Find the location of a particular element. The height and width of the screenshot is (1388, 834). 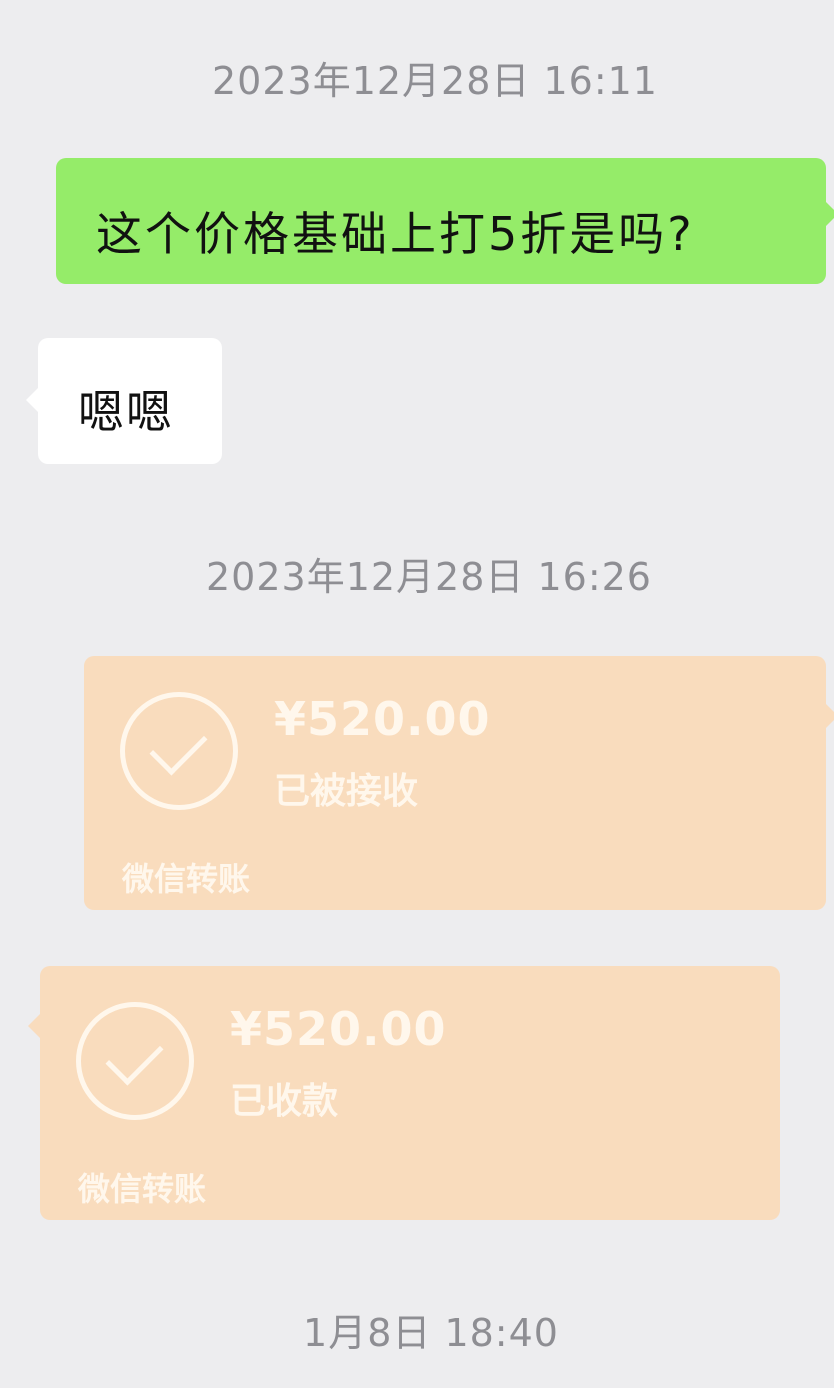

incoming-message-bubble: 嗯嗯 is located at coordinates (124, 401).